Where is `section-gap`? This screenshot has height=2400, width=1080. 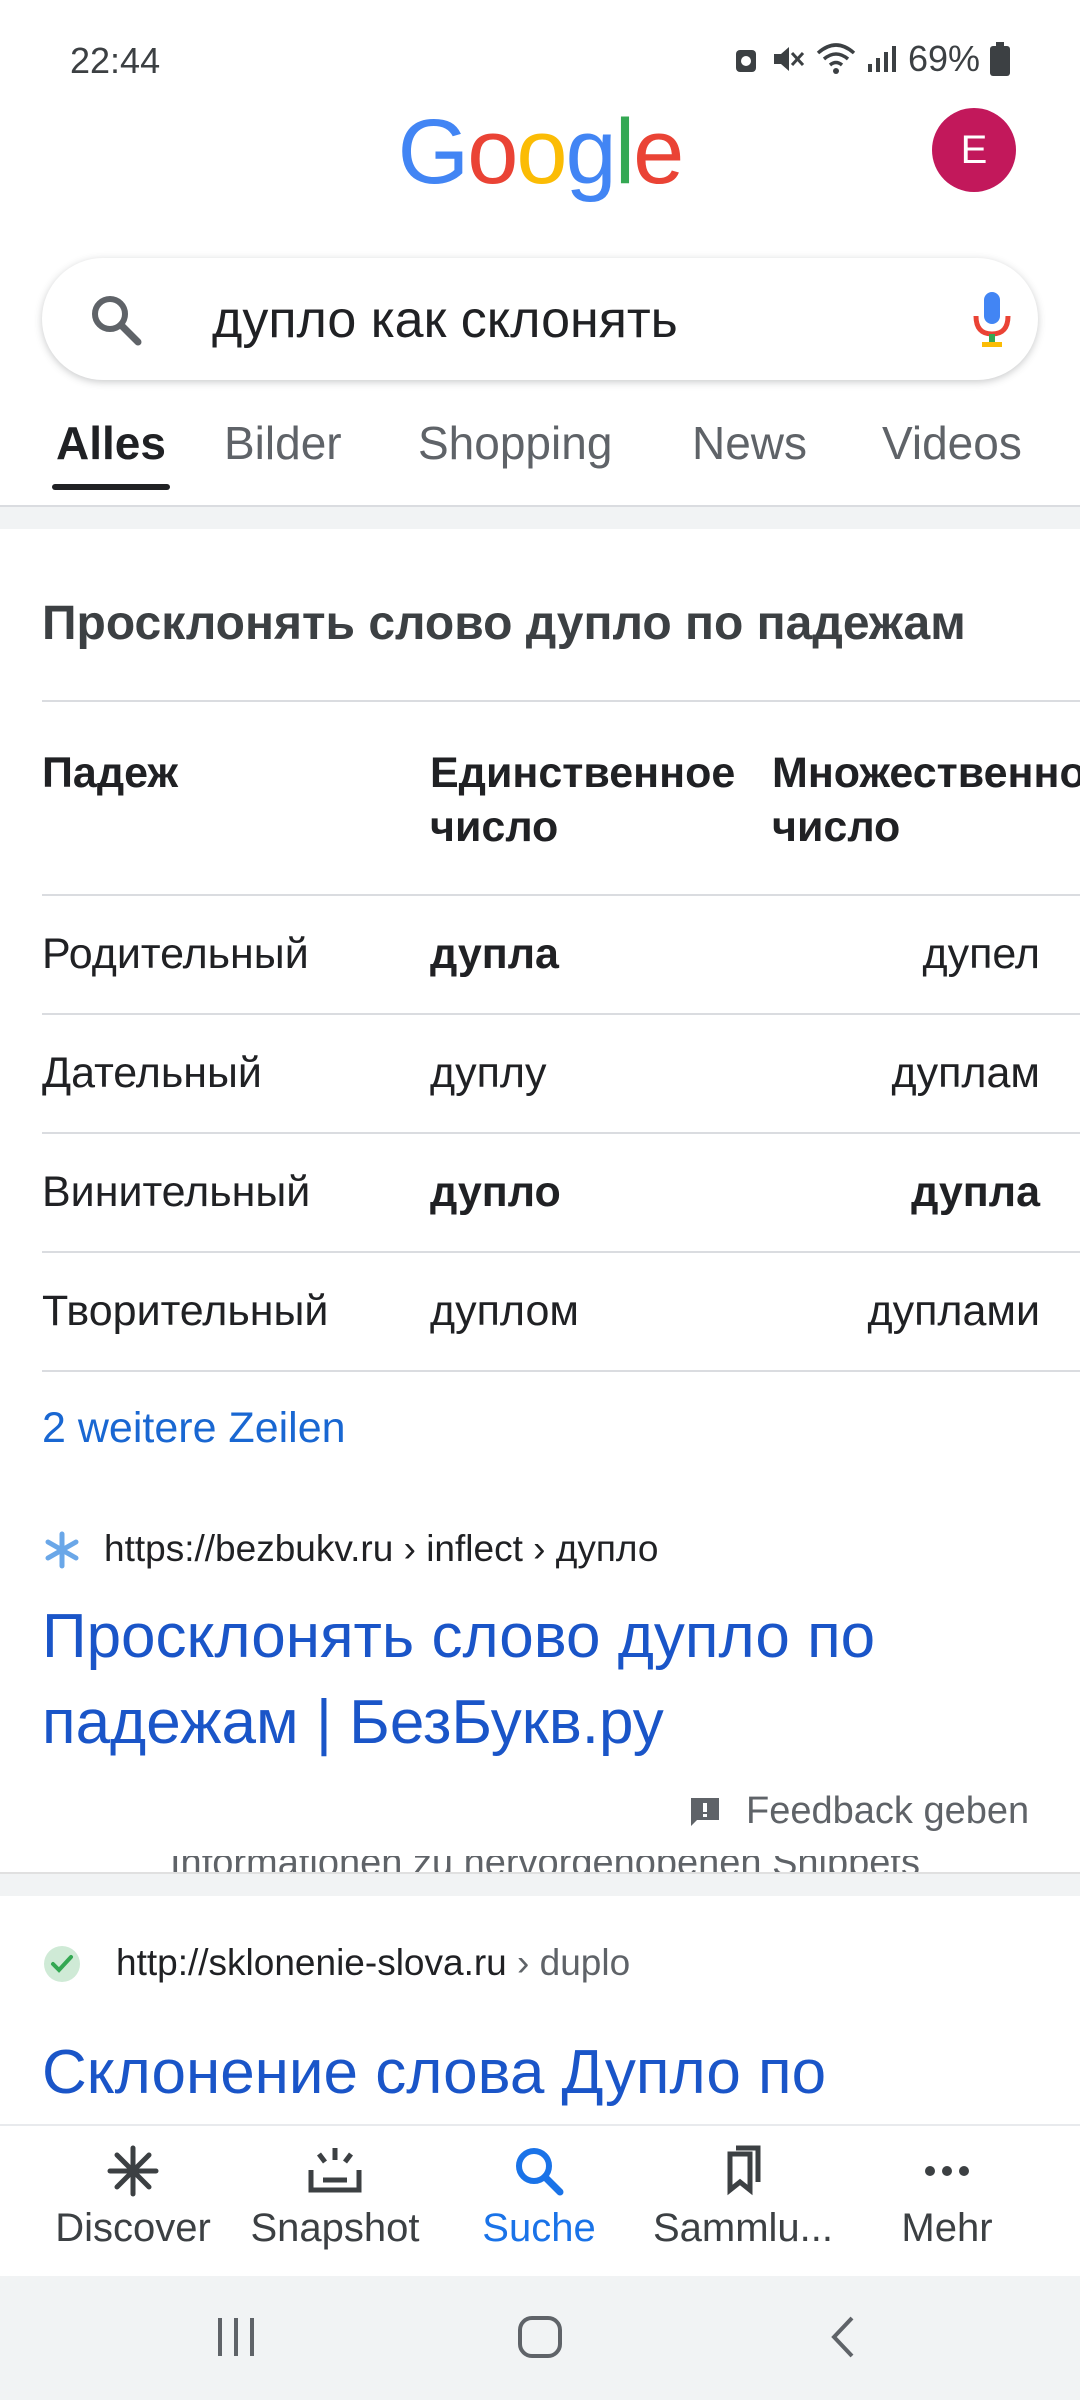 section-gap is located at coordinates (540, 518).